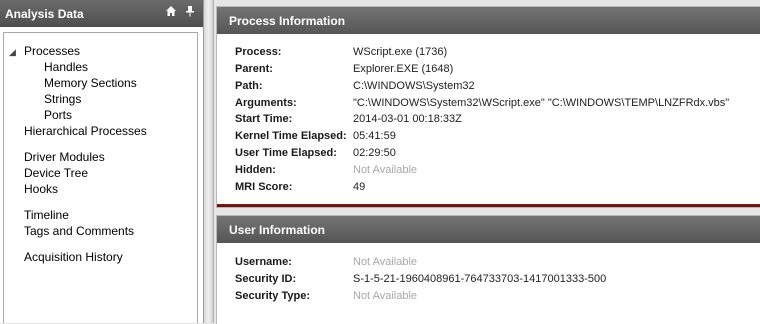 The image size is (760, 324). Describe the element at coordinates (254, 69) in the screenshot. I see `field-label: Parent:` at that location.